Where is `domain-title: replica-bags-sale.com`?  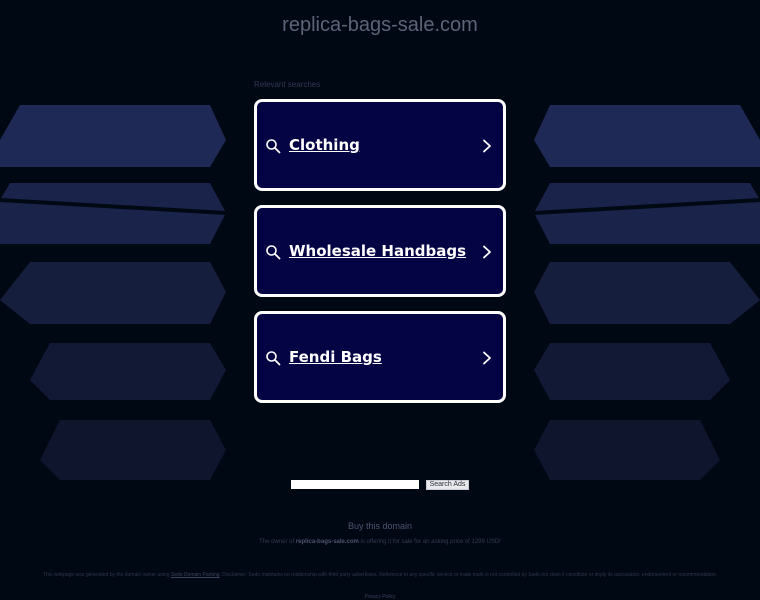
domain-title: replica-bags-sale.com is located at coordinates (380, 25).